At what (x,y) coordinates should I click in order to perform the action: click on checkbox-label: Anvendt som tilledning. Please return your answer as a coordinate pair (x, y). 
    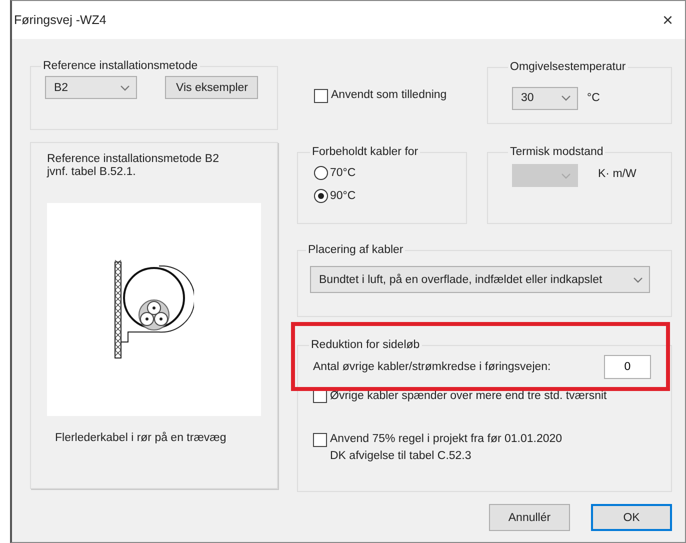
    Looking at the image, I should click on (389, 95).